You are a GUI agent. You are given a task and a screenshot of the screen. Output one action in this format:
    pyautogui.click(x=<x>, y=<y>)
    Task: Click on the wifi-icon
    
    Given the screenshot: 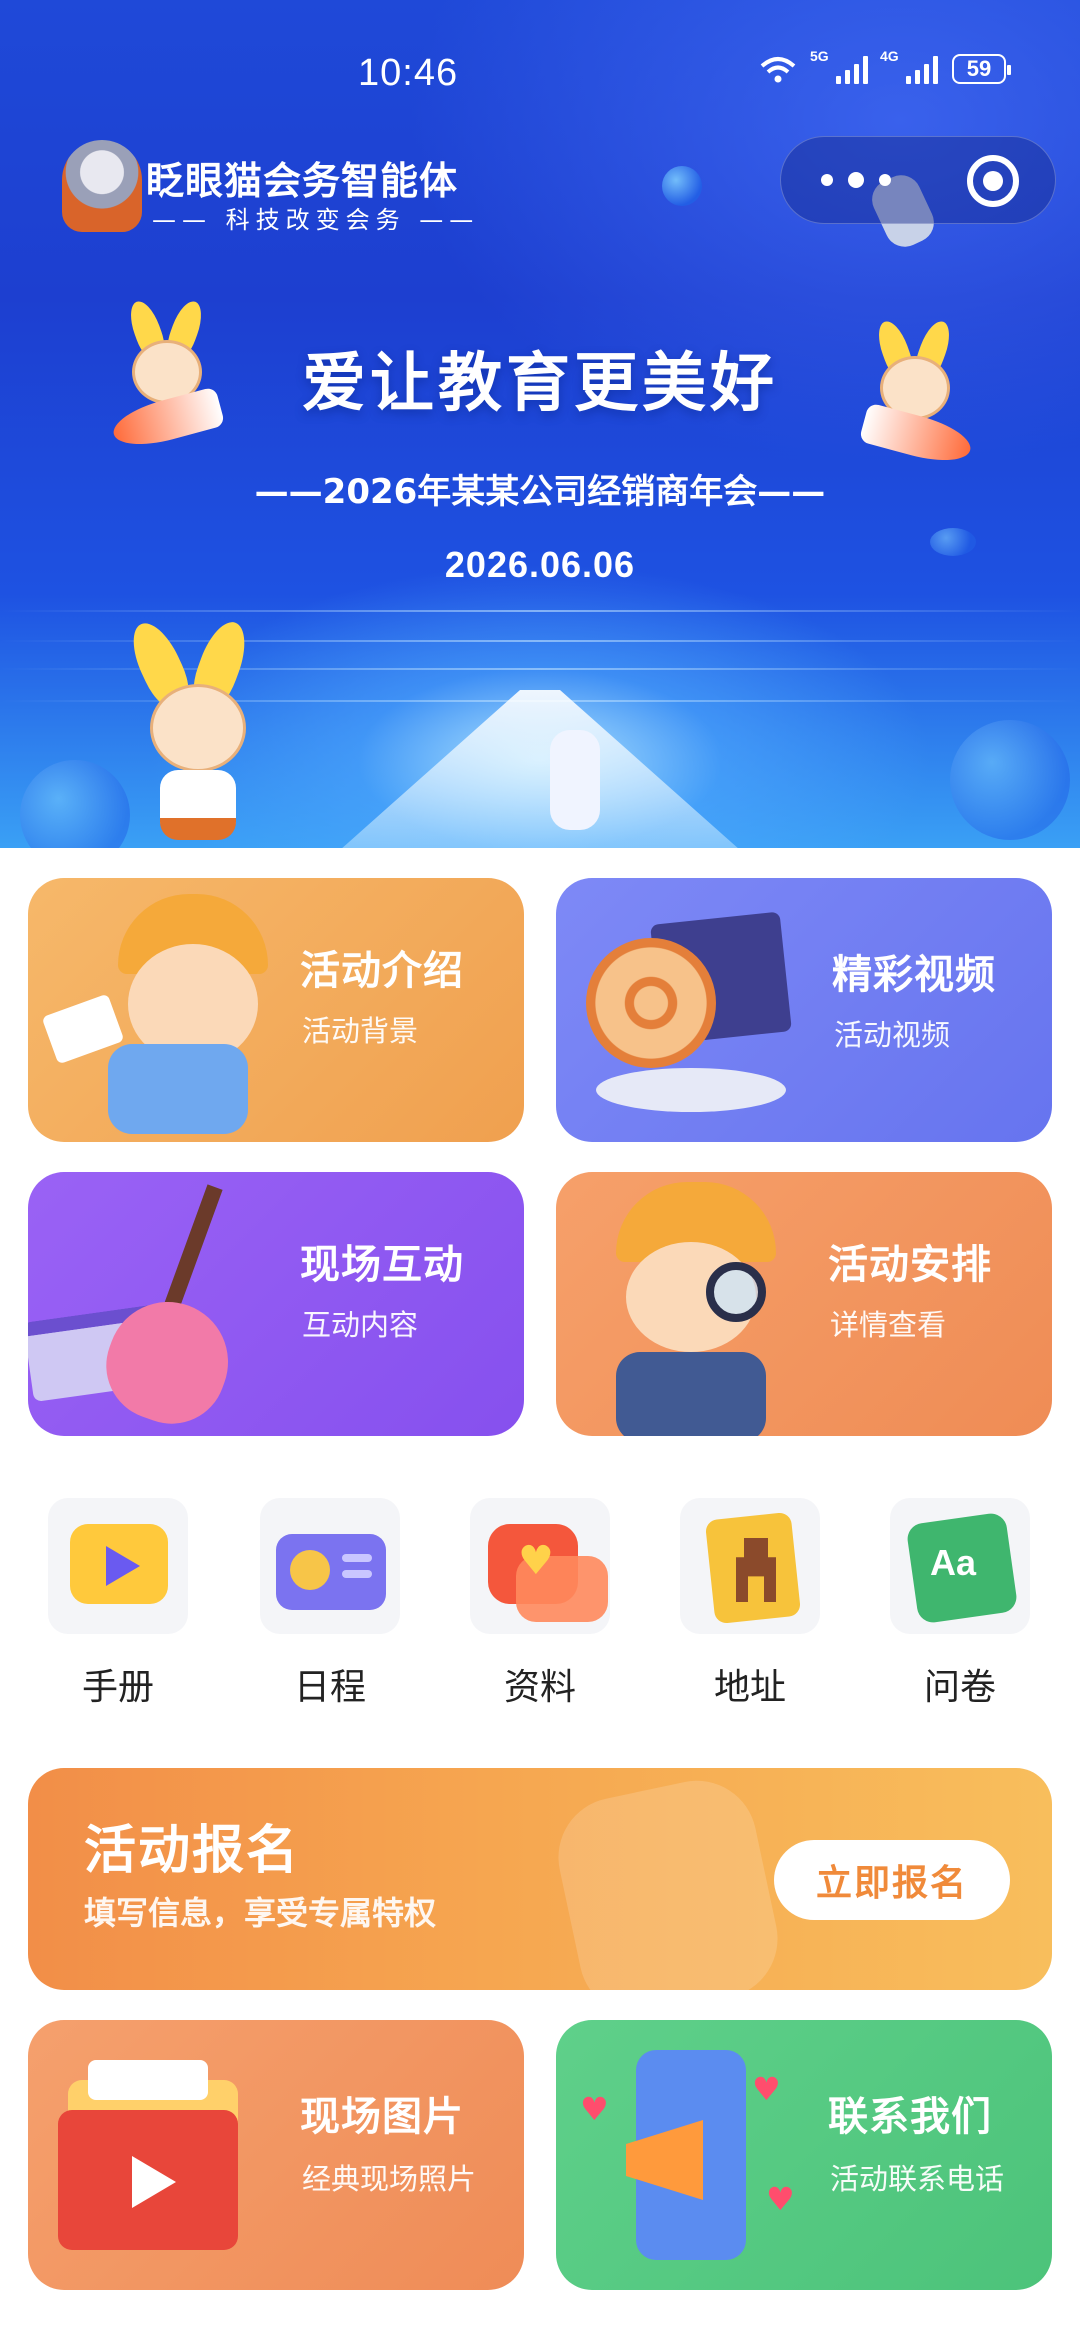 What is the action you would take?
    pyautogui.click(x=778, y=70)
    